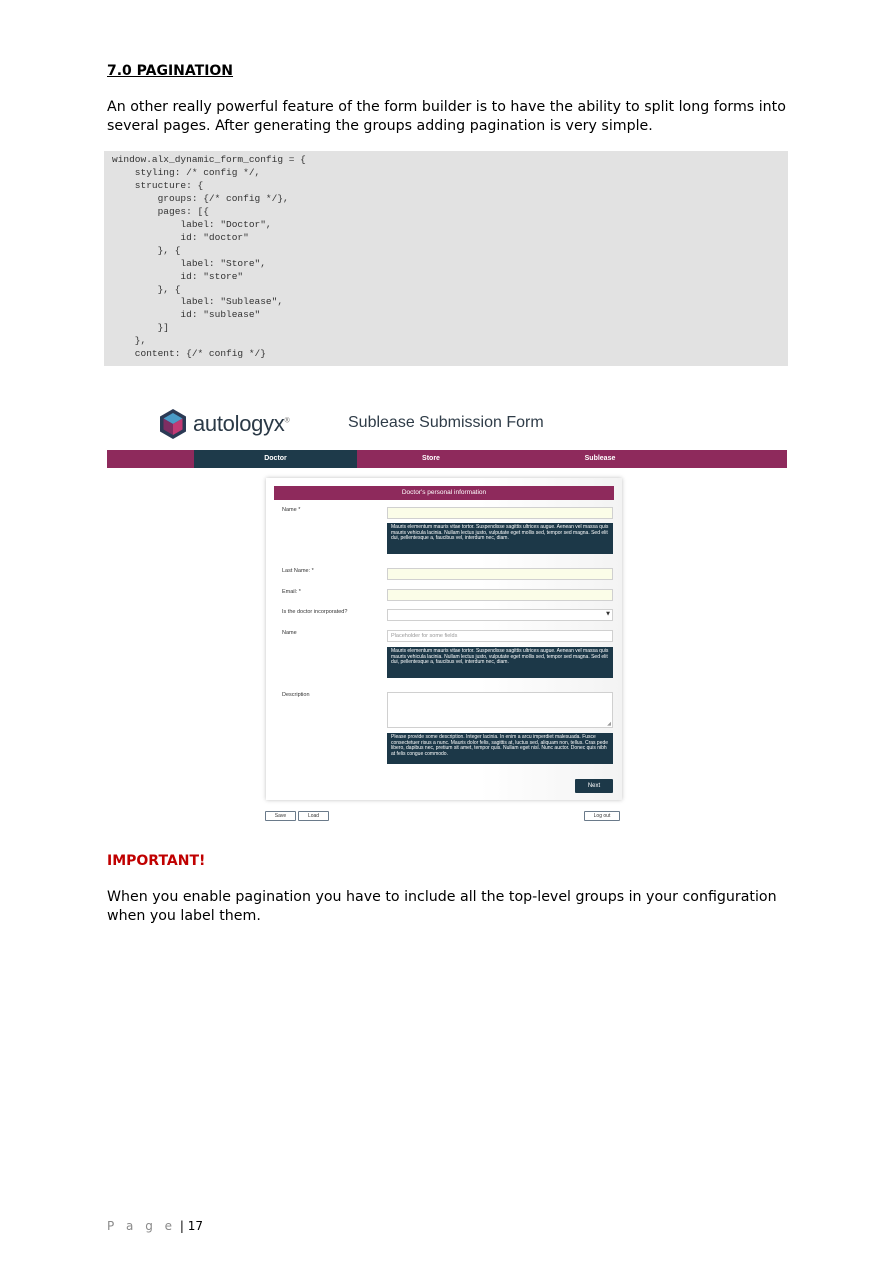  Describe the element at coordinates (195, 1226) in the screenshot. I see `page-number: 17` at that location.